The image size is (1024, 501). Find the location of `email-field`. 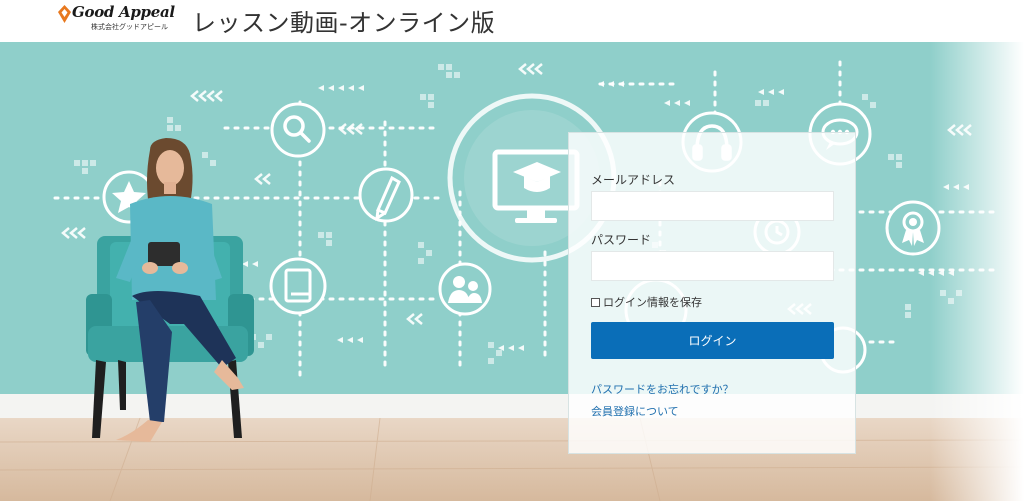

email-field is located at coordinates (712, 206).